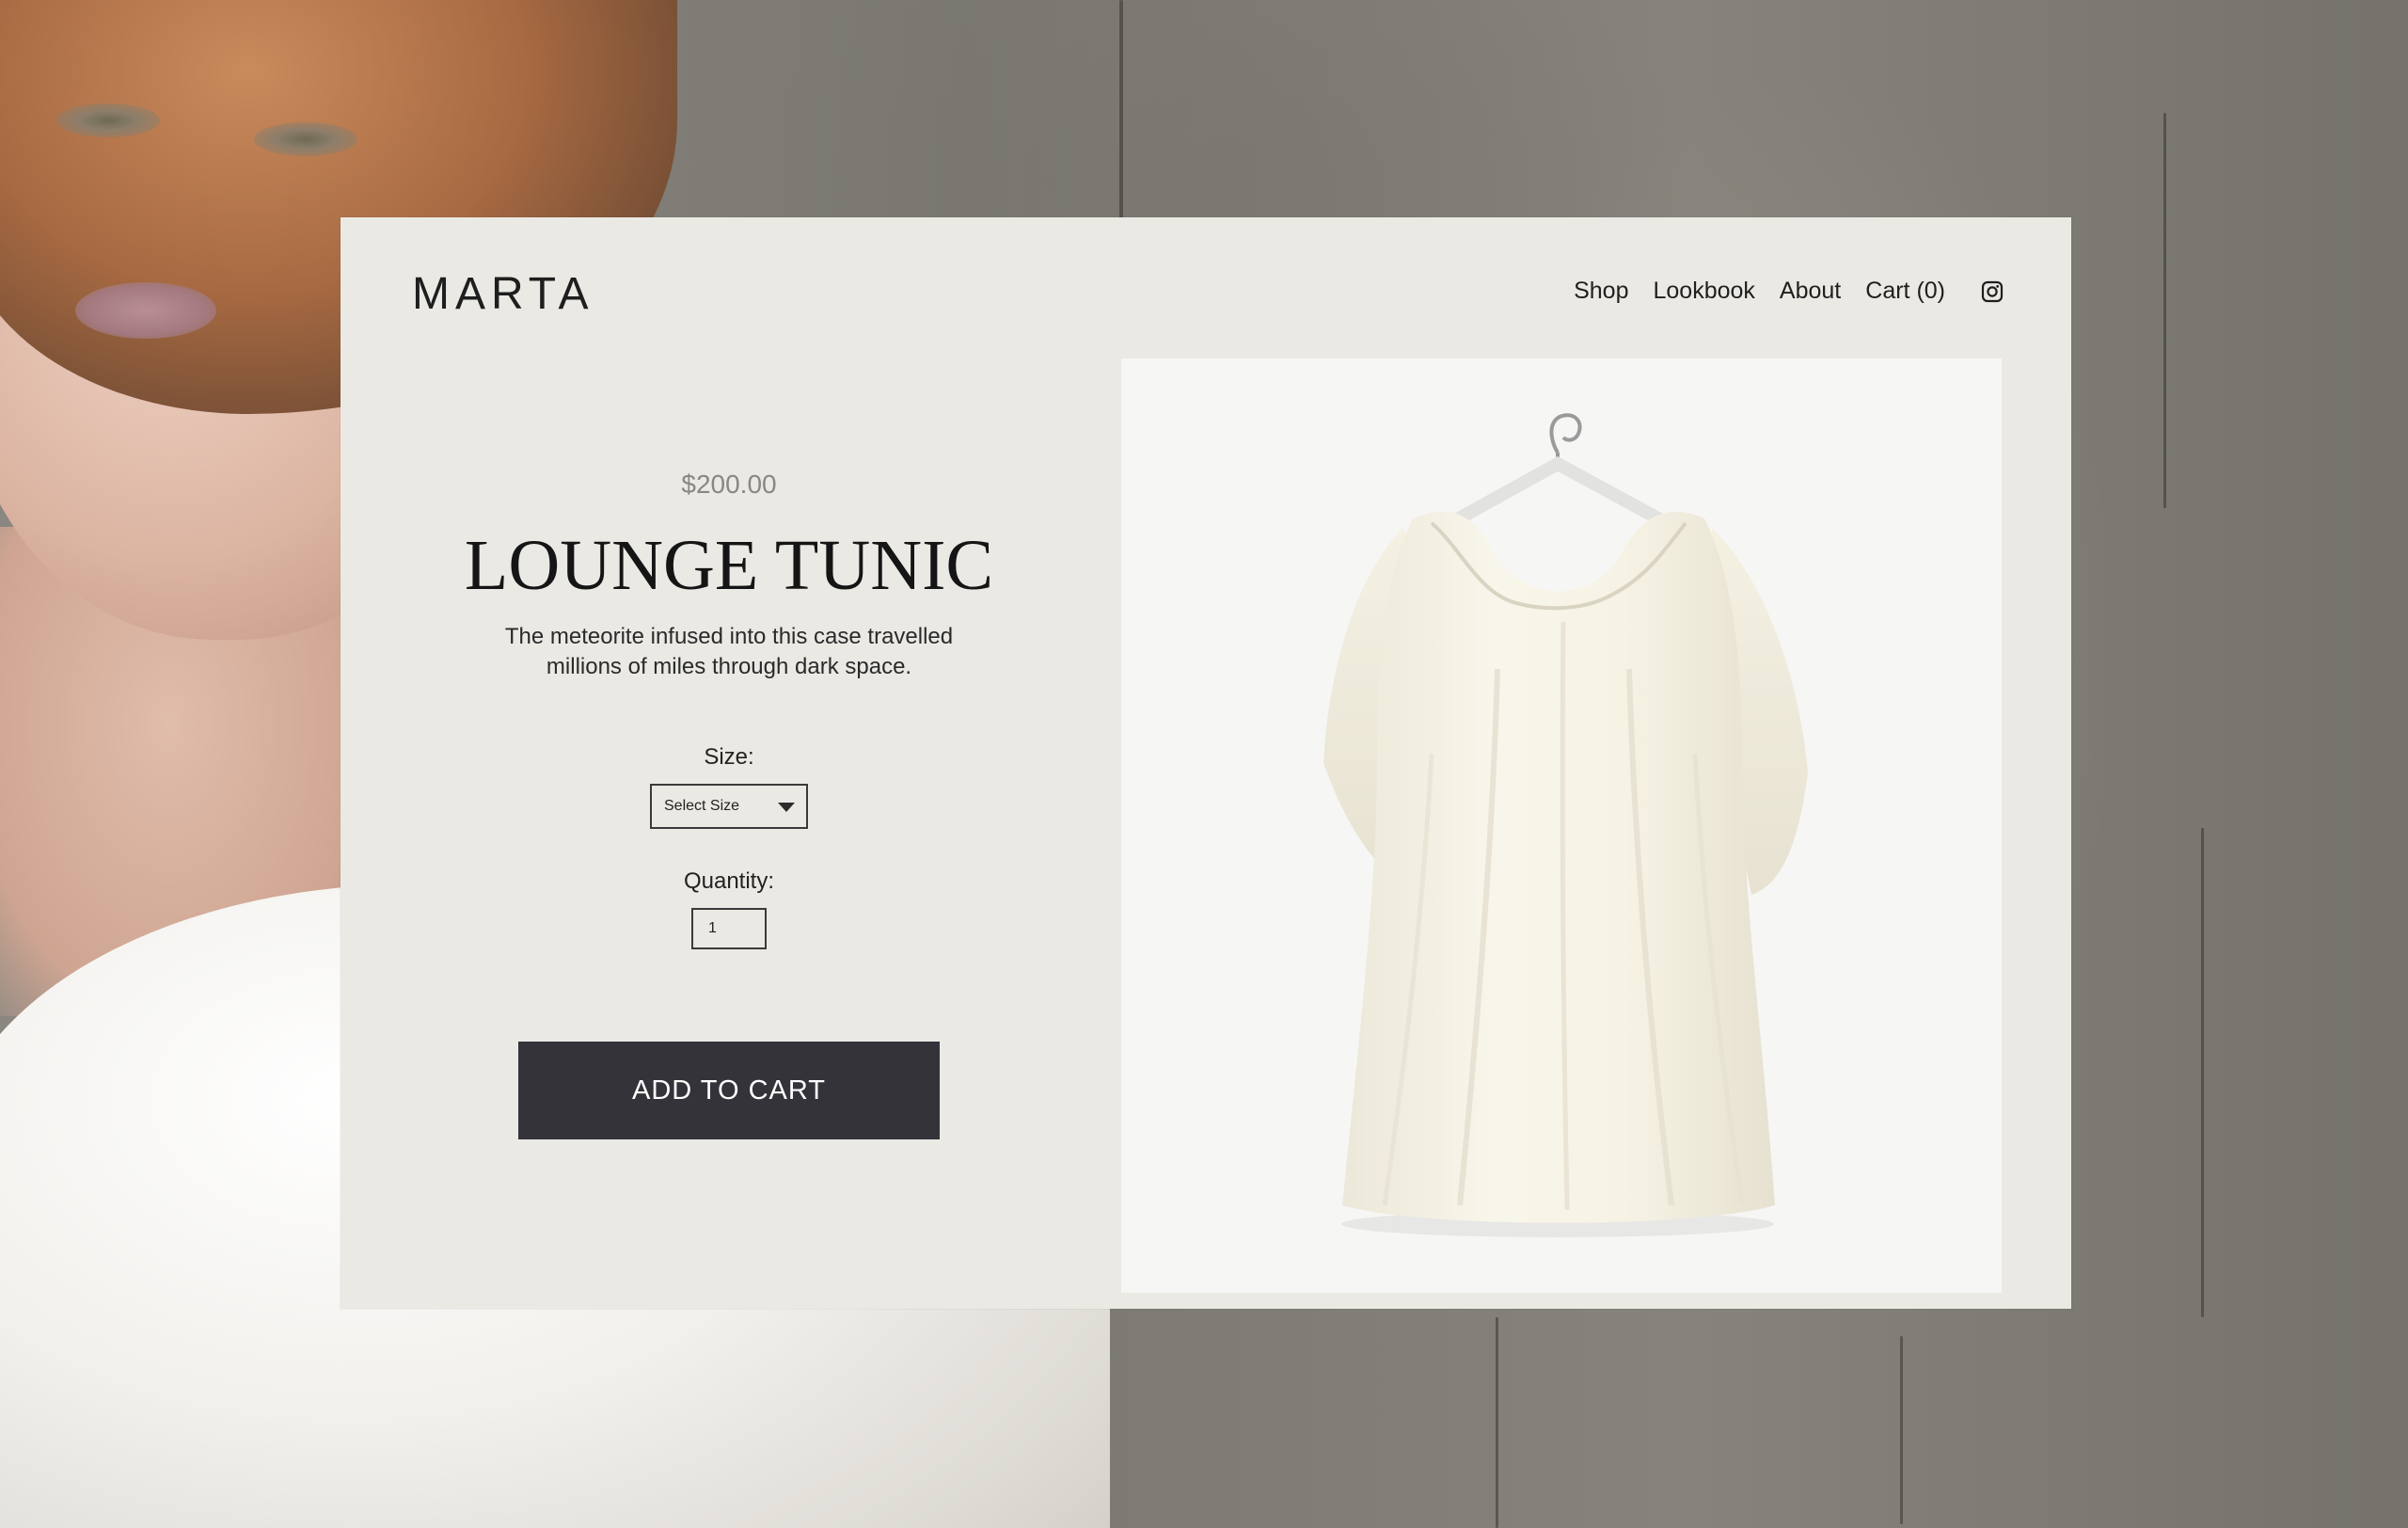  I want to click on add-to-cart-button: ADD TO CART, so click(729, 1090).